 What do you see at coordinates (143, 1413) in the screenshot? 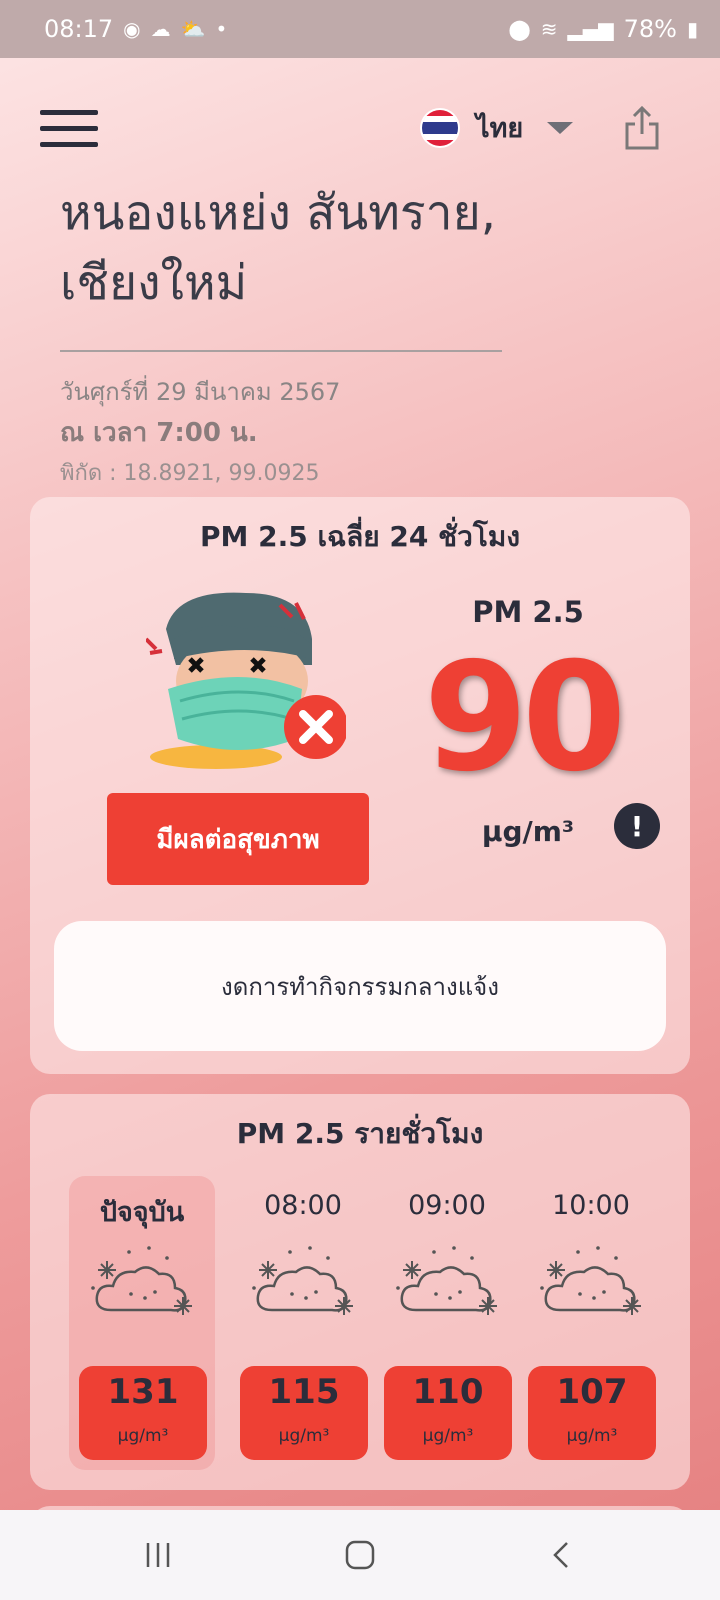
I see `hour-value-box: 131 μg/m³` at bounding box center [143, 1413].